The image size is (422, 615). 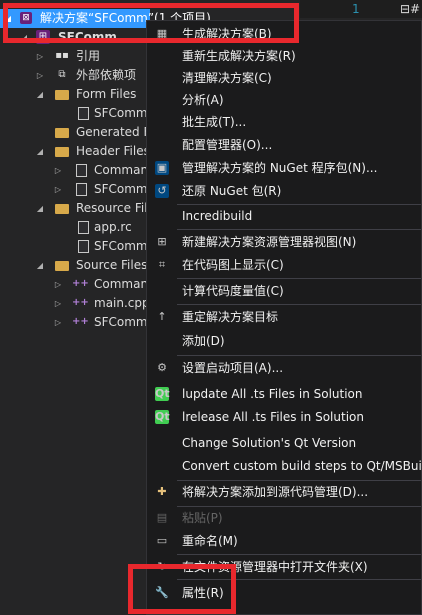 I want to click on tree-item: ▷ ▪▪ 引用, so click(x=75, y=56).